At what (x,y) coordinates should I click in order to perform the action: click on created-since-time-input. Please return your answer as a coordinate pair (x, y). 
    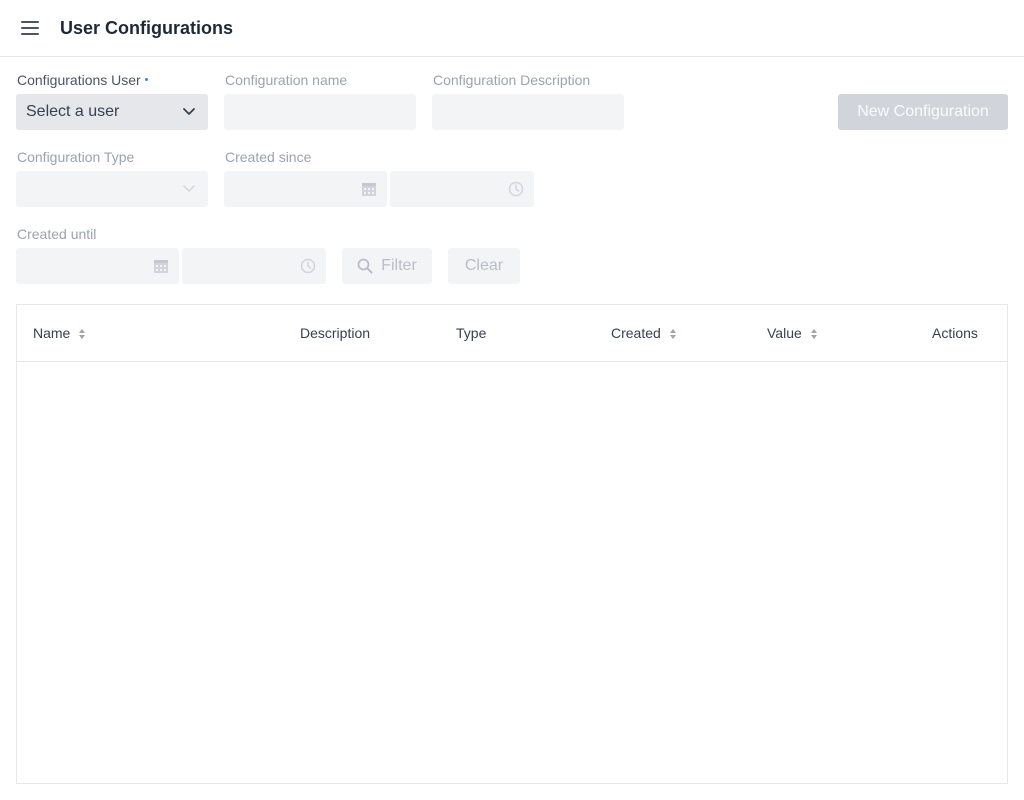
    Looking at the image, I should click on (462, 189).